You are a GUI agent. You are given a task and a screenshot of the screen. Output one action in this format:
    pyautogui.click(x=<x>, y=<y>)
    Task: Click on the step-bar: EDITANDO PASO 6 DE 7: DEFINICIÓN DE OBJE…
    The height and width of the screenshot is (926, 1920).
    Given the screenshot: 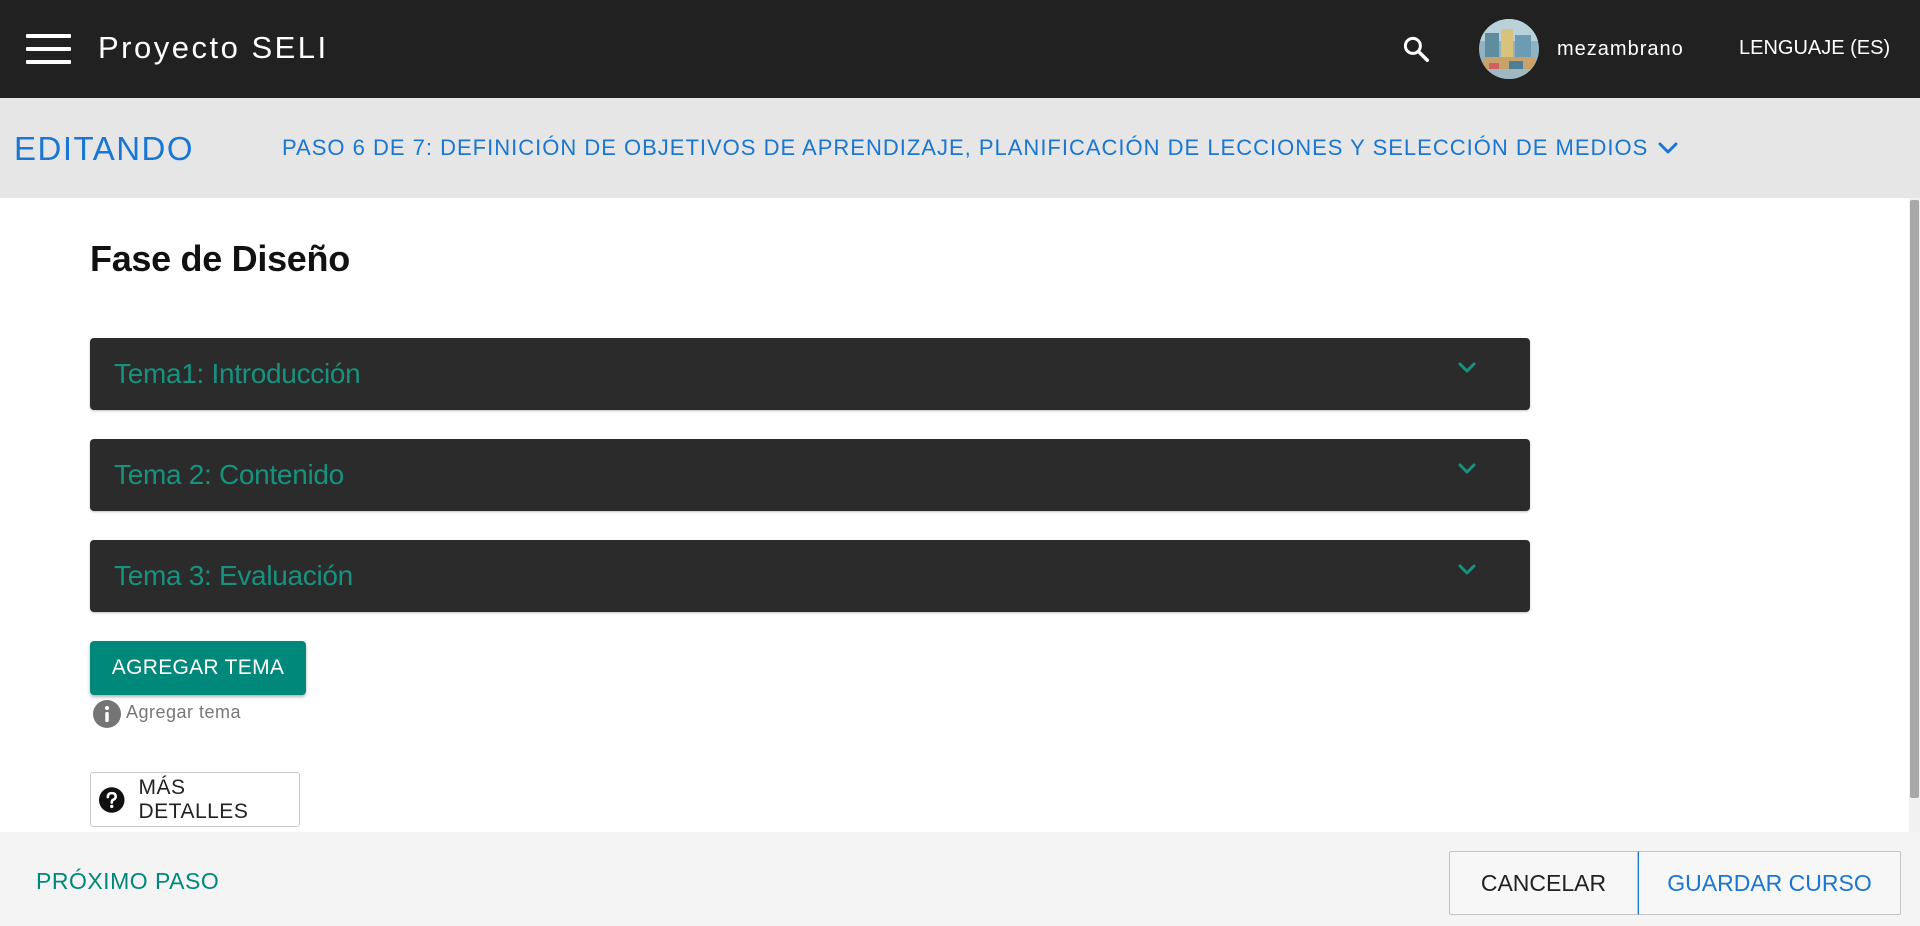 What is the action you would take?
    pyautogui.click(x=960, y=148)
    